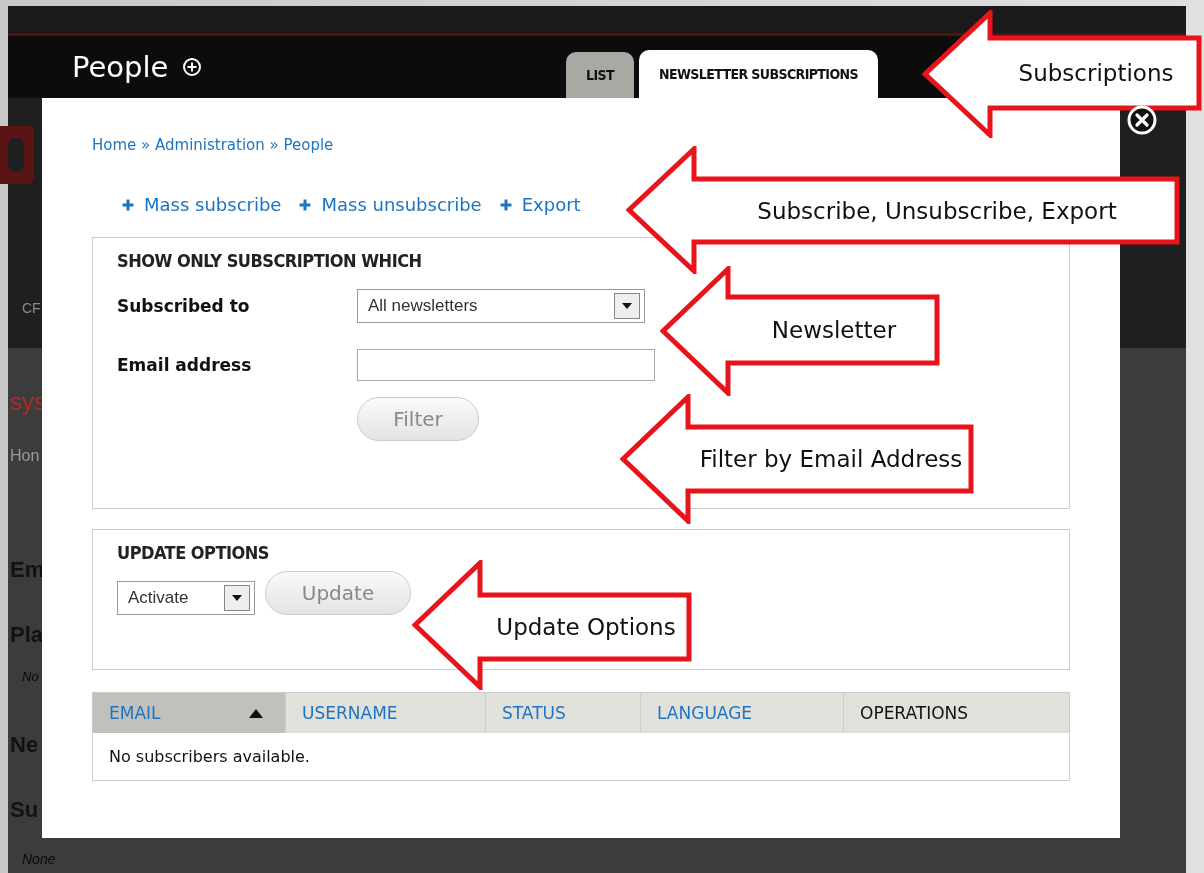  What do you see at coordinates (184, 306) in the screenshot?
I see `field-label: Subscribed to` at bounding box center [184, 306].